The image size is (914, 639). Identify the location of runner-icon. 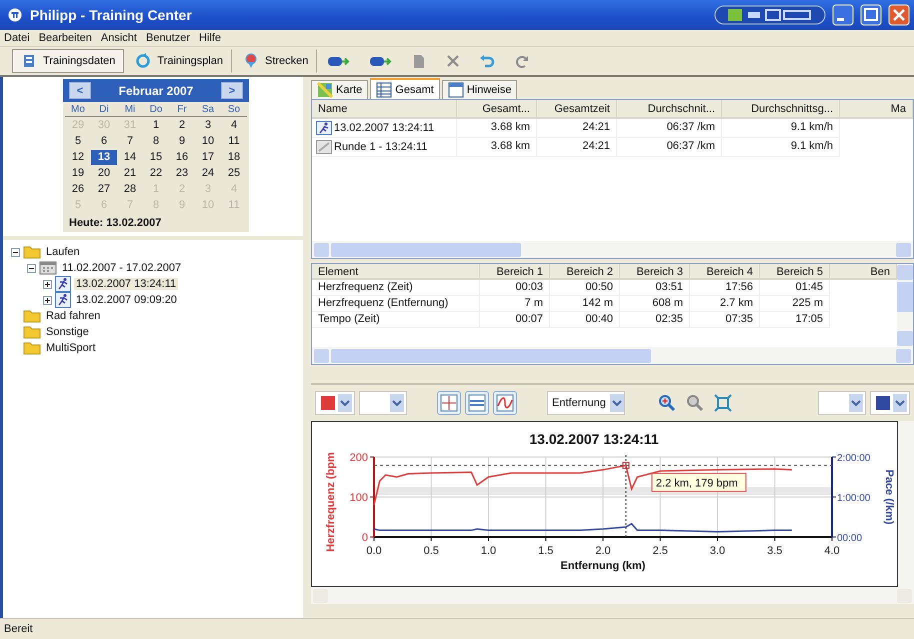
(324, 128).